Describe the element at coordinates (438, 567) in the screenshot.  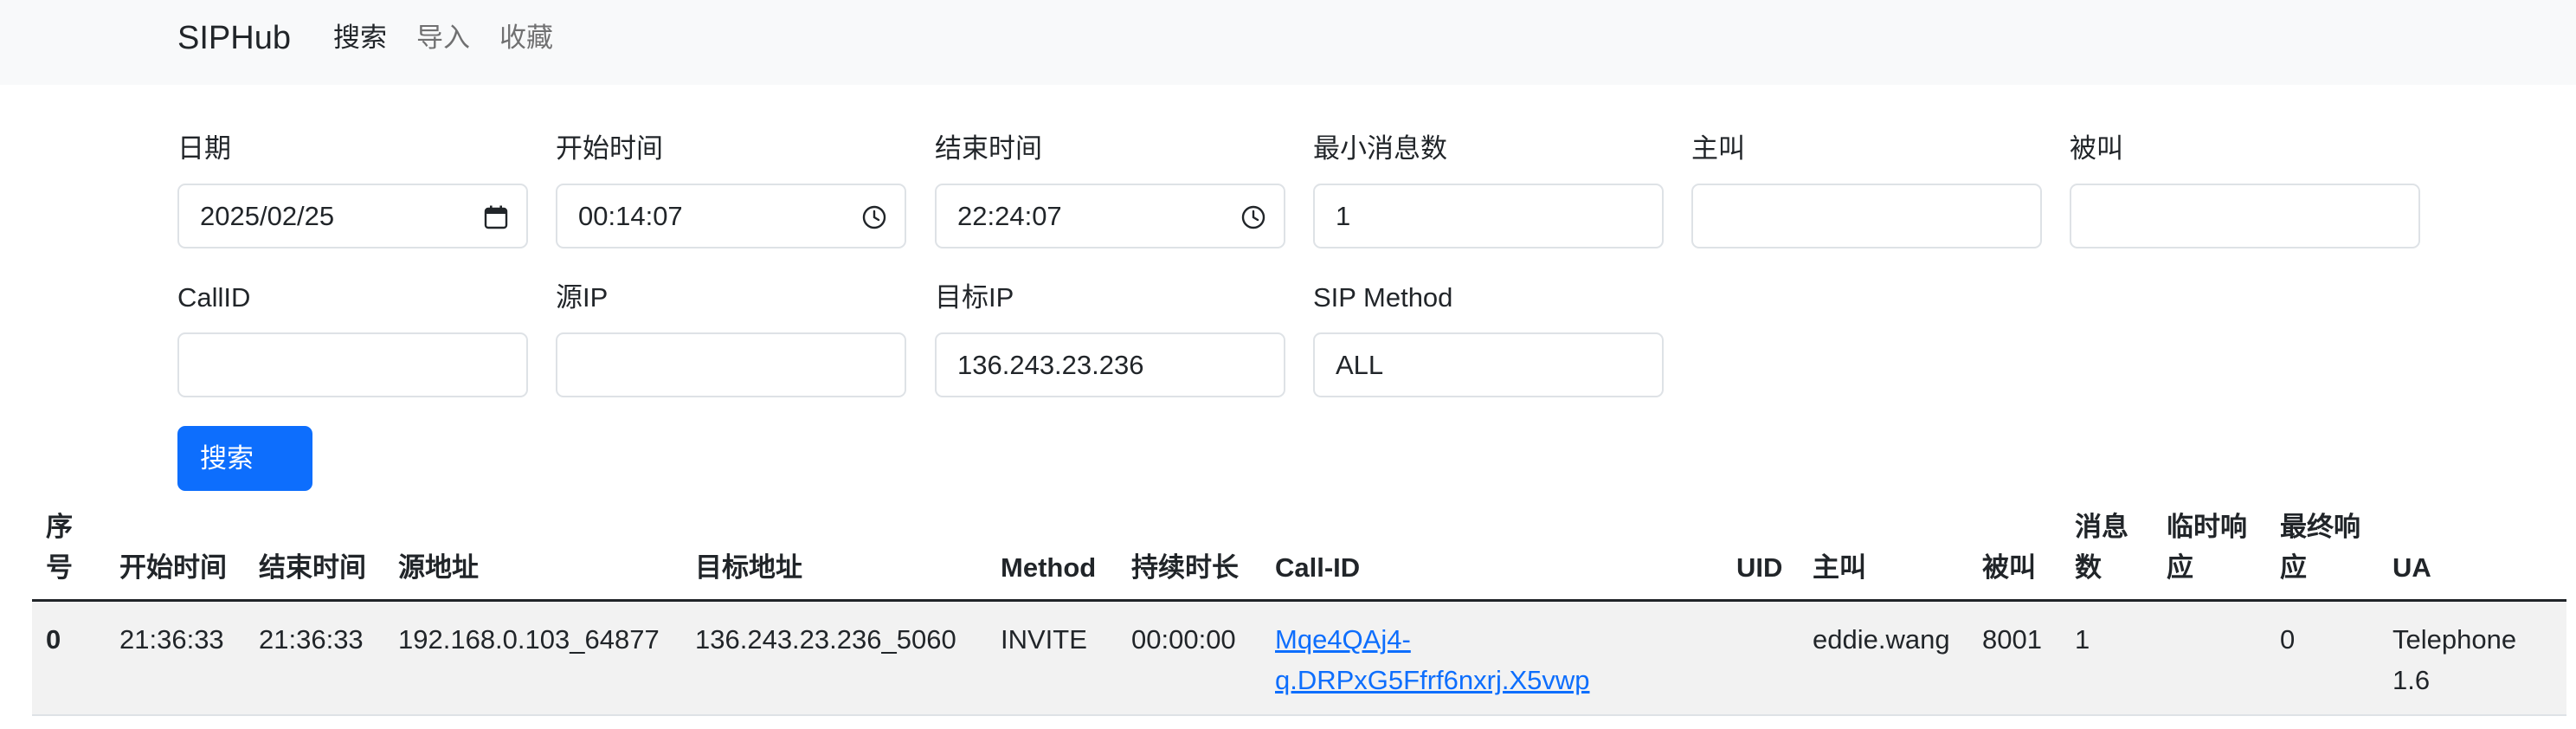
I see `th-source-addr: 源地址` at that location.